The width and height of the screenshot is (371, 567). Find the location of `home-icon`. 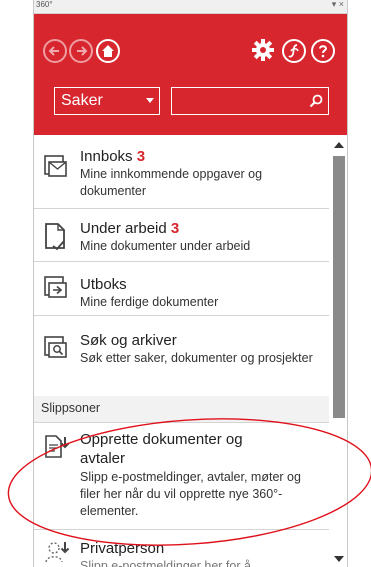

home-icon is located at coordinates (108, 51).